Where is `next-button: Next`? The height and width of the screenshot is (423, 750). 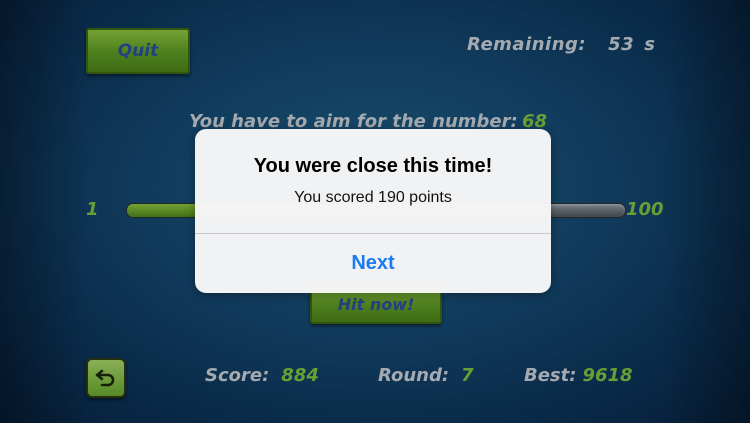 next-button: Next is located at coordinates (373, 263).